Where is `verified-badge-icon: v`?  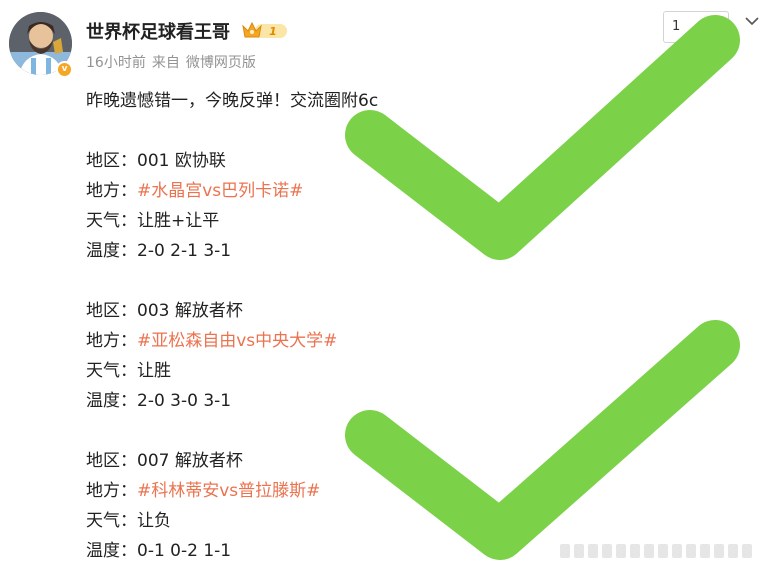 verified-badge-icon: v is located at coordinates (64, 69).